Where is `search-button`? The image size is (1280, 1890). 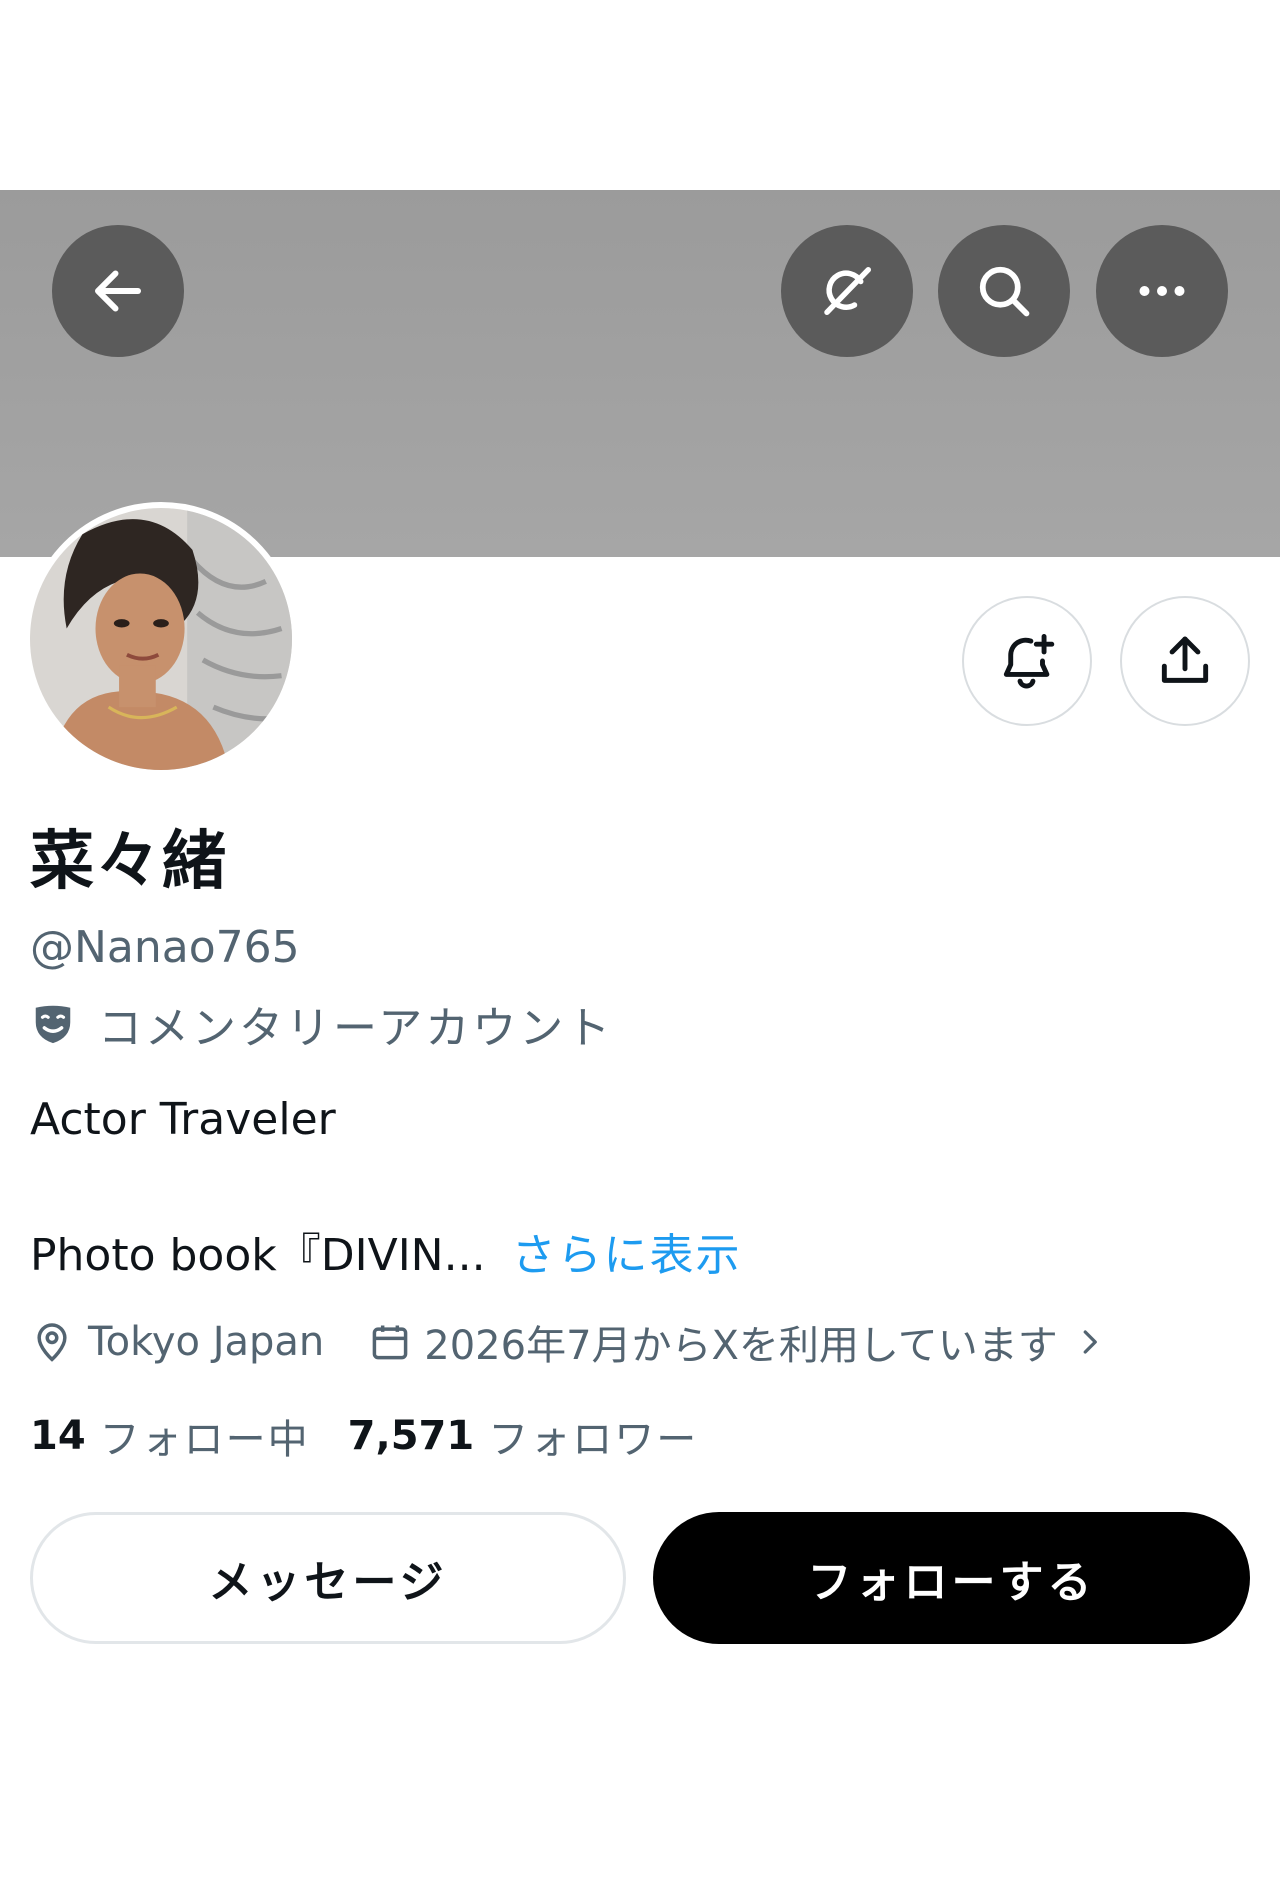 search-button is located at coordinates (1004, 291).